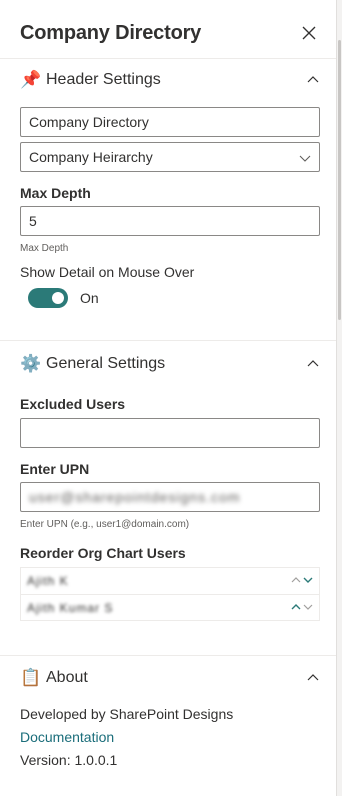 The width and height of the screenshot is (342, 796). I want to click on close-icon, so click(309, 33).